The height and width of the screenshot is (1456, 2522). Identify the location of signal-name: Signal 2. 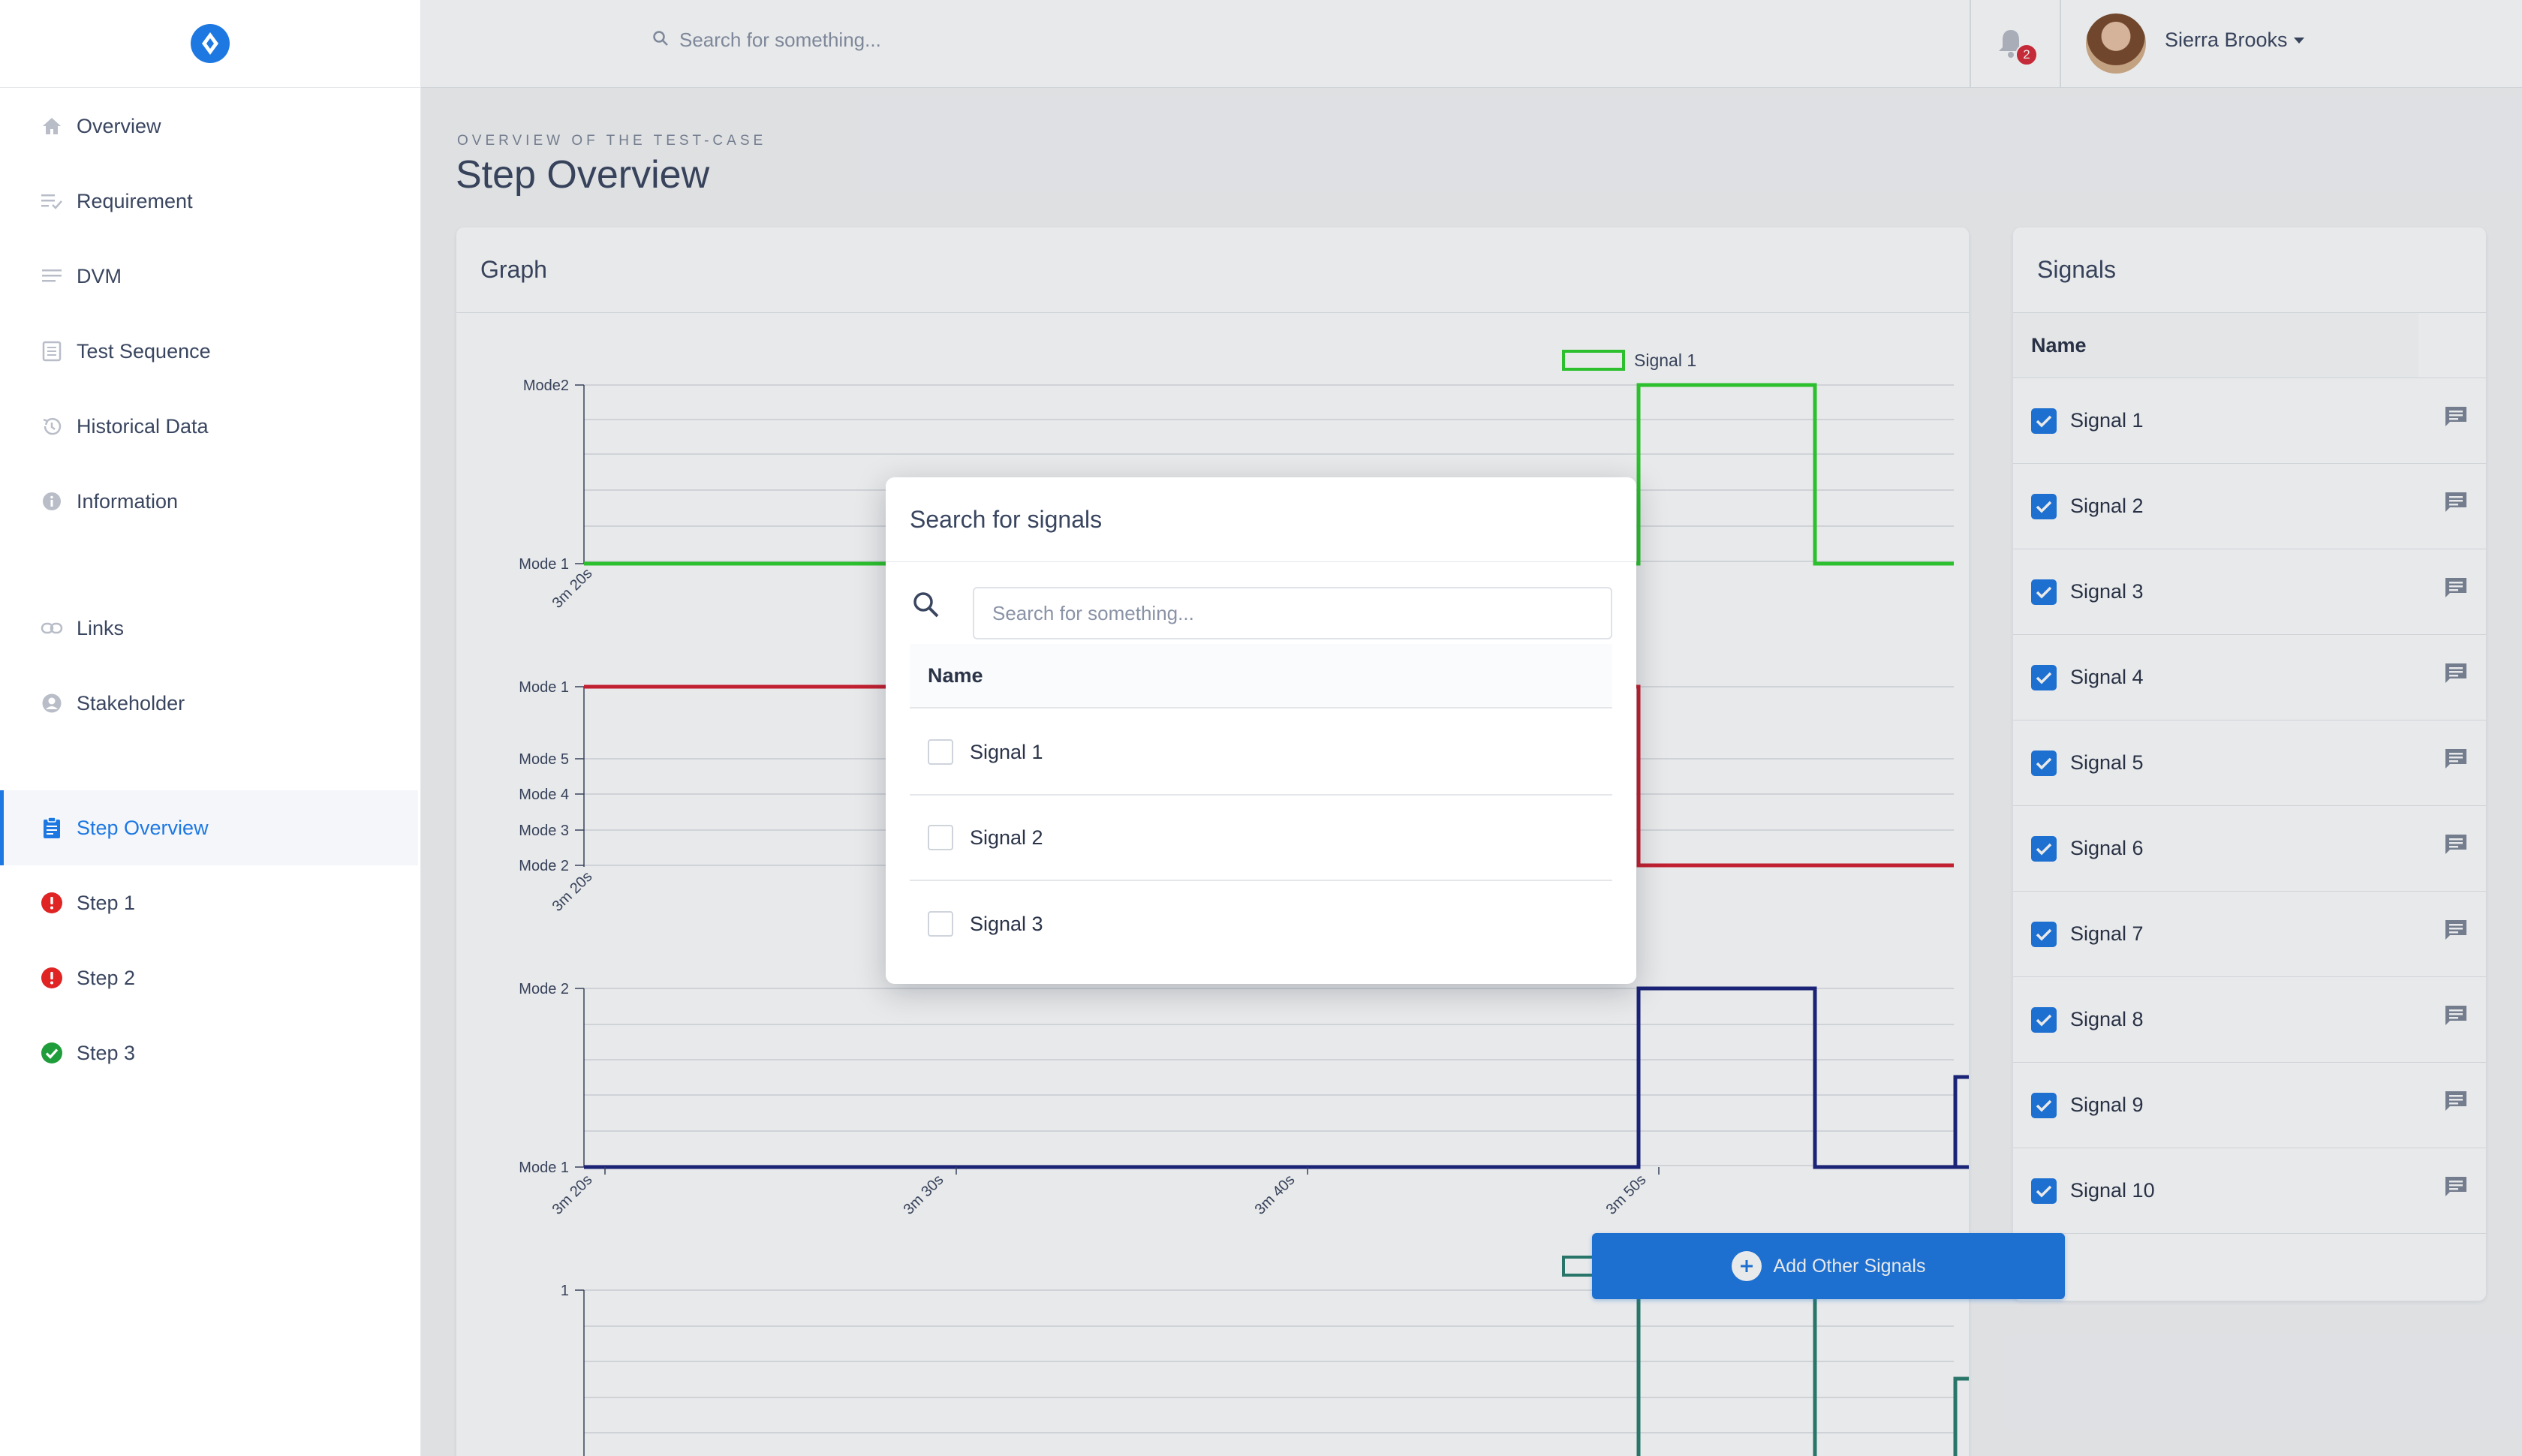
(1006, 837).